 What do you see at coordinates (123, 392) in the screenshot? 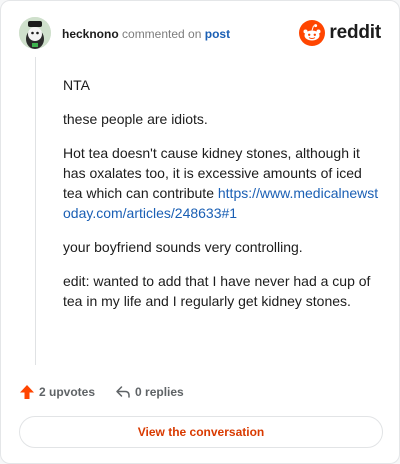
I see `reply-icon` at bounding box center [123, 392].